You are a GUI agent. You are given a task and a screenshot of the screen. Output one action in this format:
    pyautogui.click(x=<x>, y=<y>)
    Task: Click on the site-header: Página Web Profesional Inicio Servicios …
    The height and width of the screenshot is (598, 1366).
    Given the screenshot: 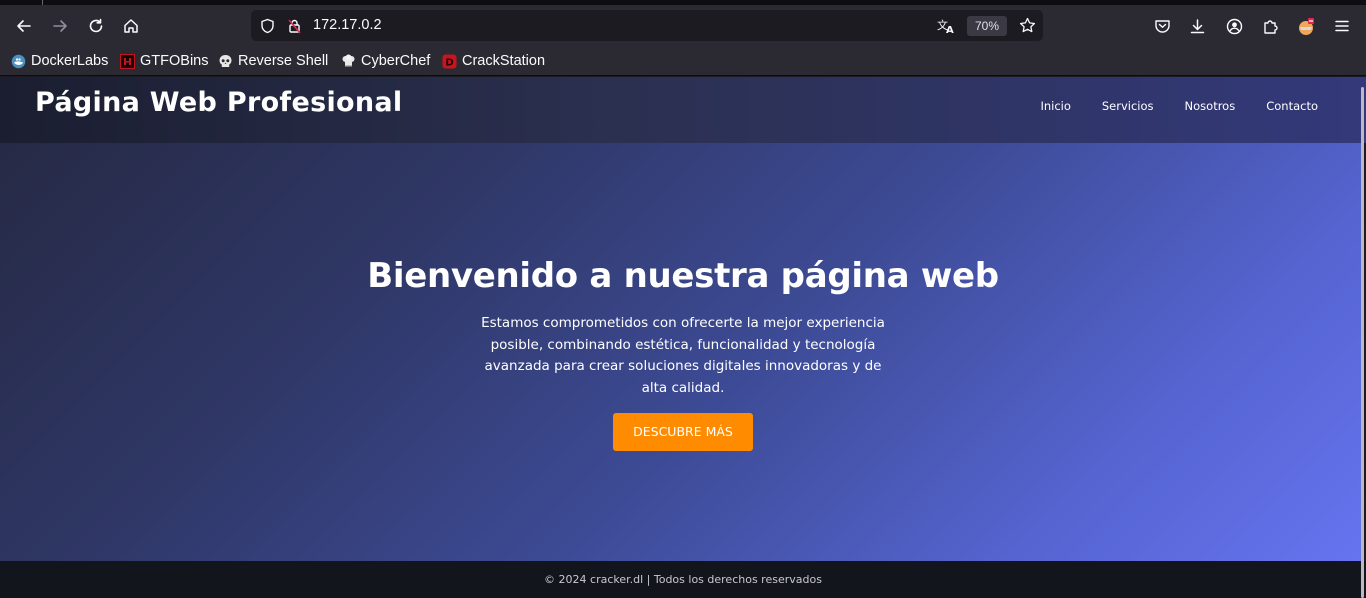 What is the action you would take?
    pyautogui.click(x=683, y=110)
    